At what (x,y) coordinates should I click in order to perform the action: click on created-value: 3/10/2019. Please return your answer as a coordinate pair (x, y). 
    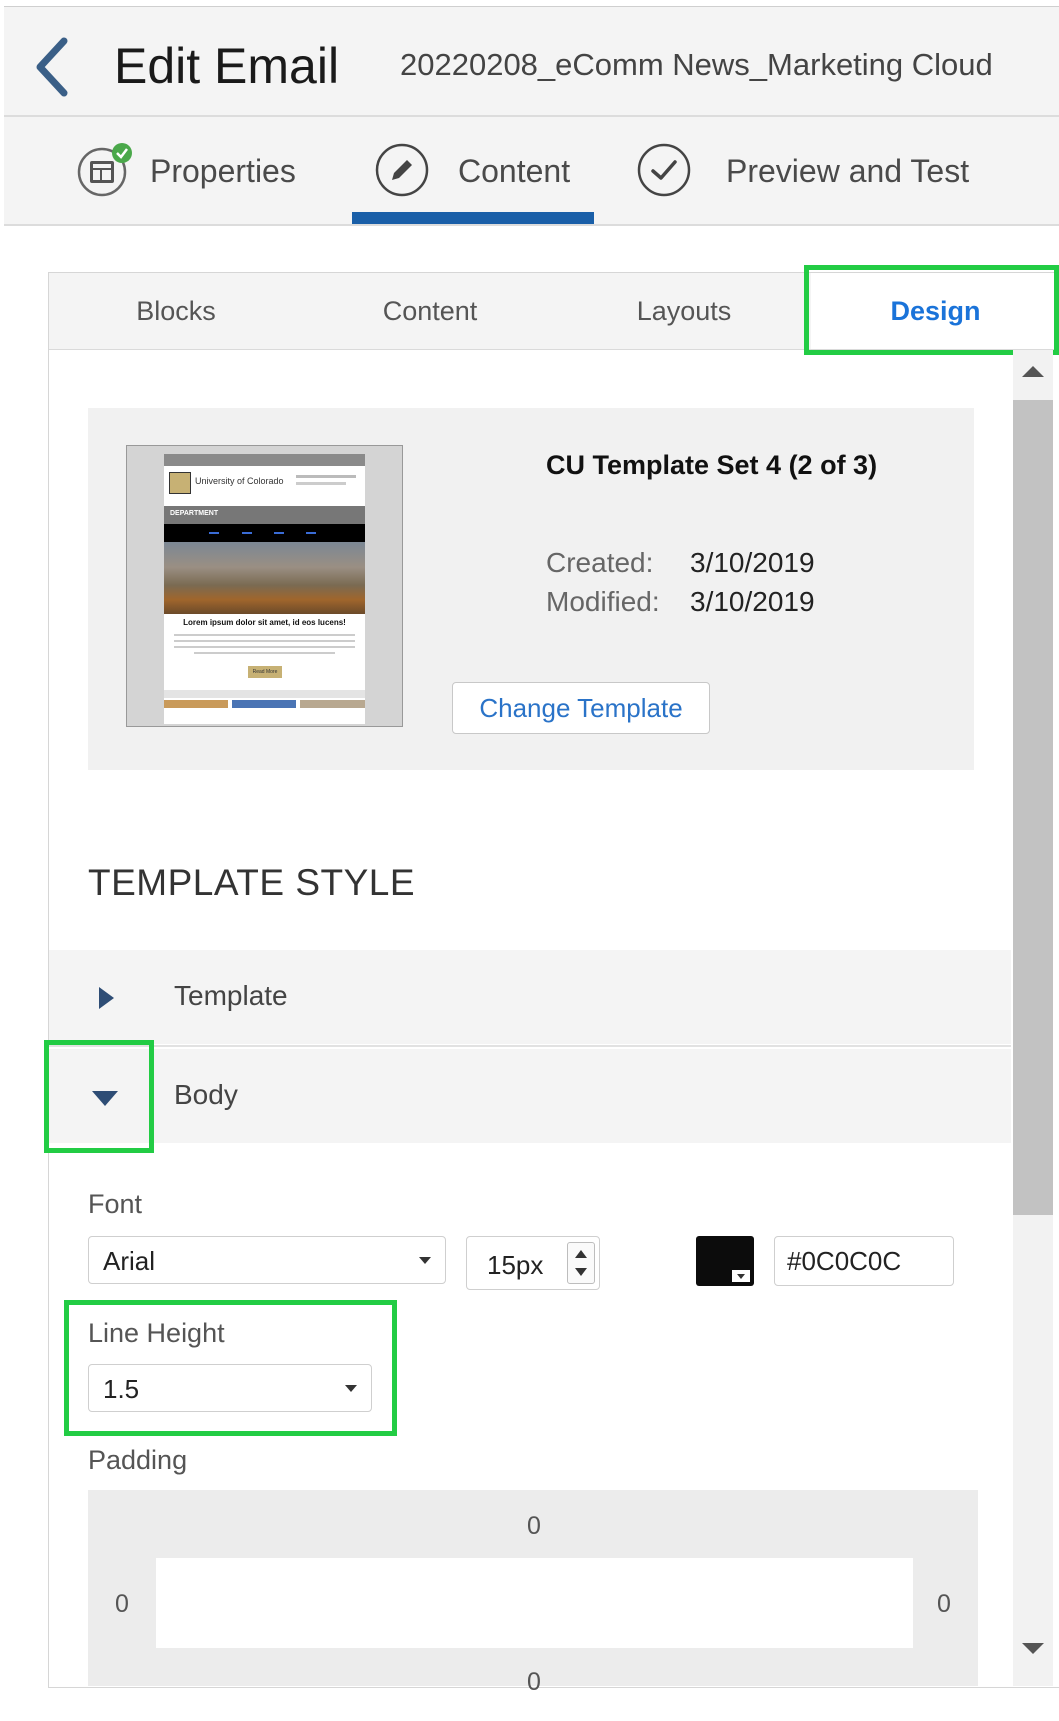
    Looking at the image, I should click on (752, 562).